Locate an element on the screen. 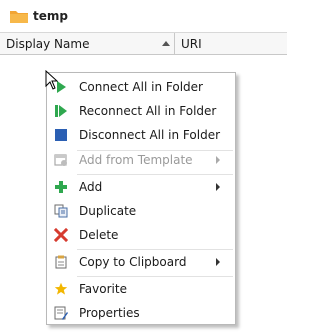 The height and width of the screenshot is (333, 320). window-title: temp is located at coordinates (50, 16).